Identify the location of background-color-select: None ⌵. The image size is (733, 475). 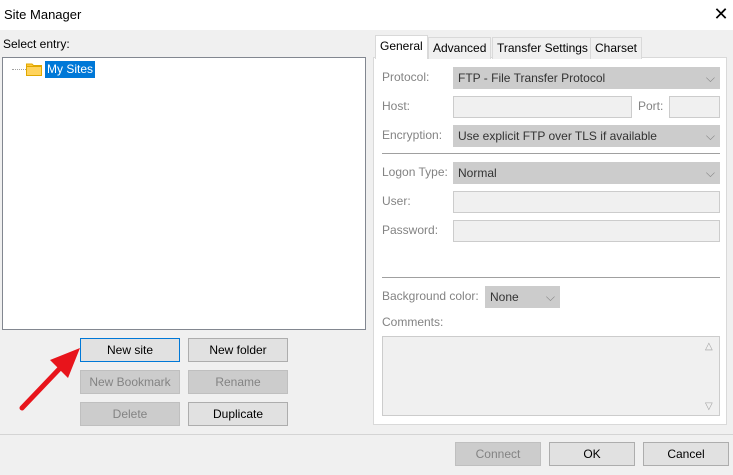
(522, 297).